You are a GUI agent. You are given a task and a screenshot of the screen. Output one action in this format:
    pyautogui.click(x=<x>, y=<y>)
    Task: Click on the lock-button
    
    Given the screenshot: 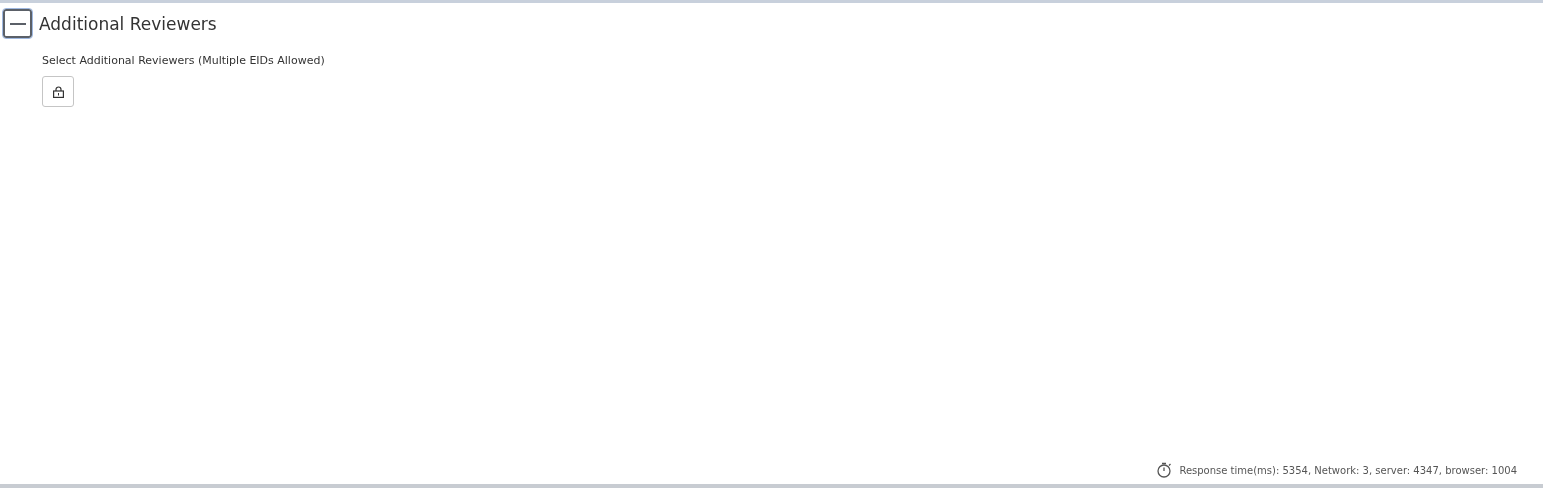 What is the action you would take?
    pyautogui.click(x=58, y=91)
    